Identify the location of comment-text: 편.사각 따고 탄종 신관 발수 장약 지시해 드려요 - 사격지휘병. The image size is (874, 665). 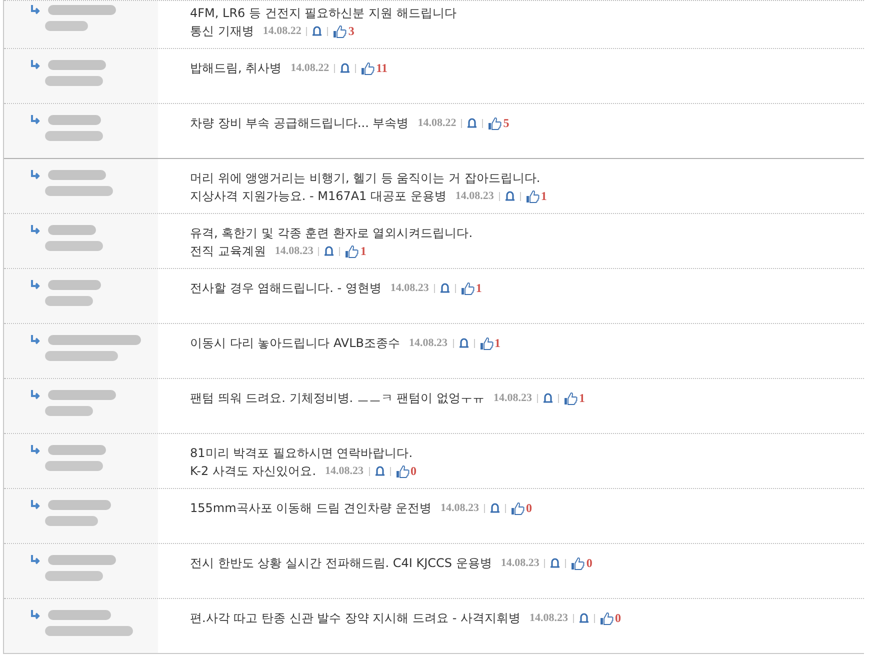
(355, 618).